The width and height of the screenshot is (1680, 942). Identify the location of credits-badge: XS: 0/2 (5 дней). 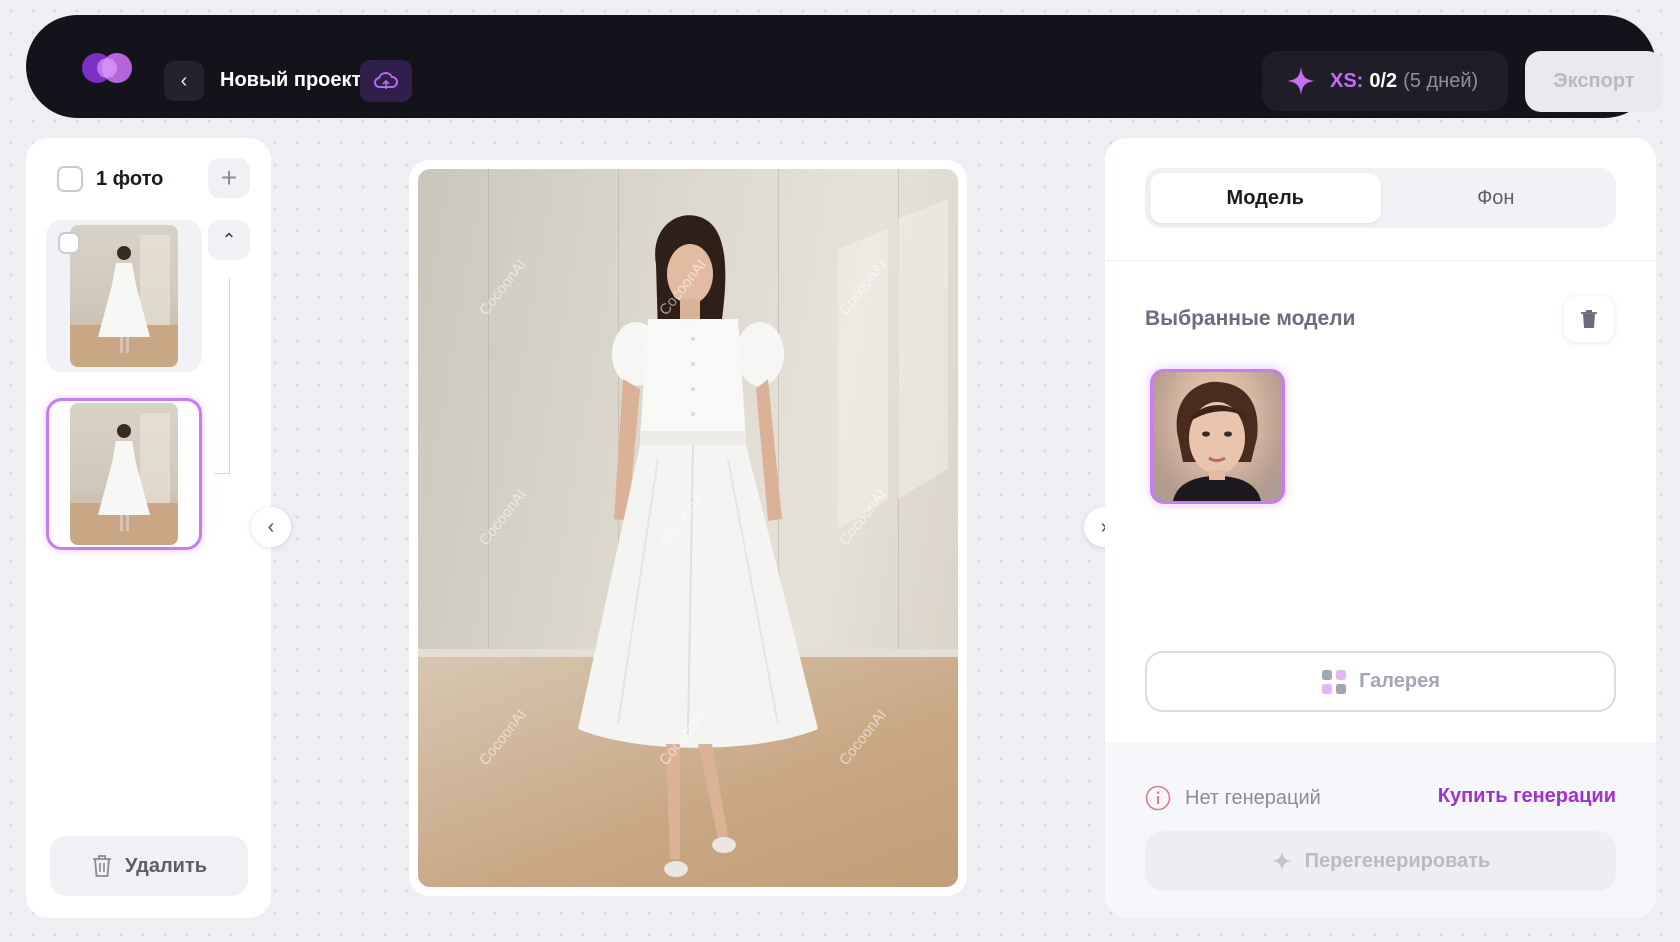
(1385, 81).